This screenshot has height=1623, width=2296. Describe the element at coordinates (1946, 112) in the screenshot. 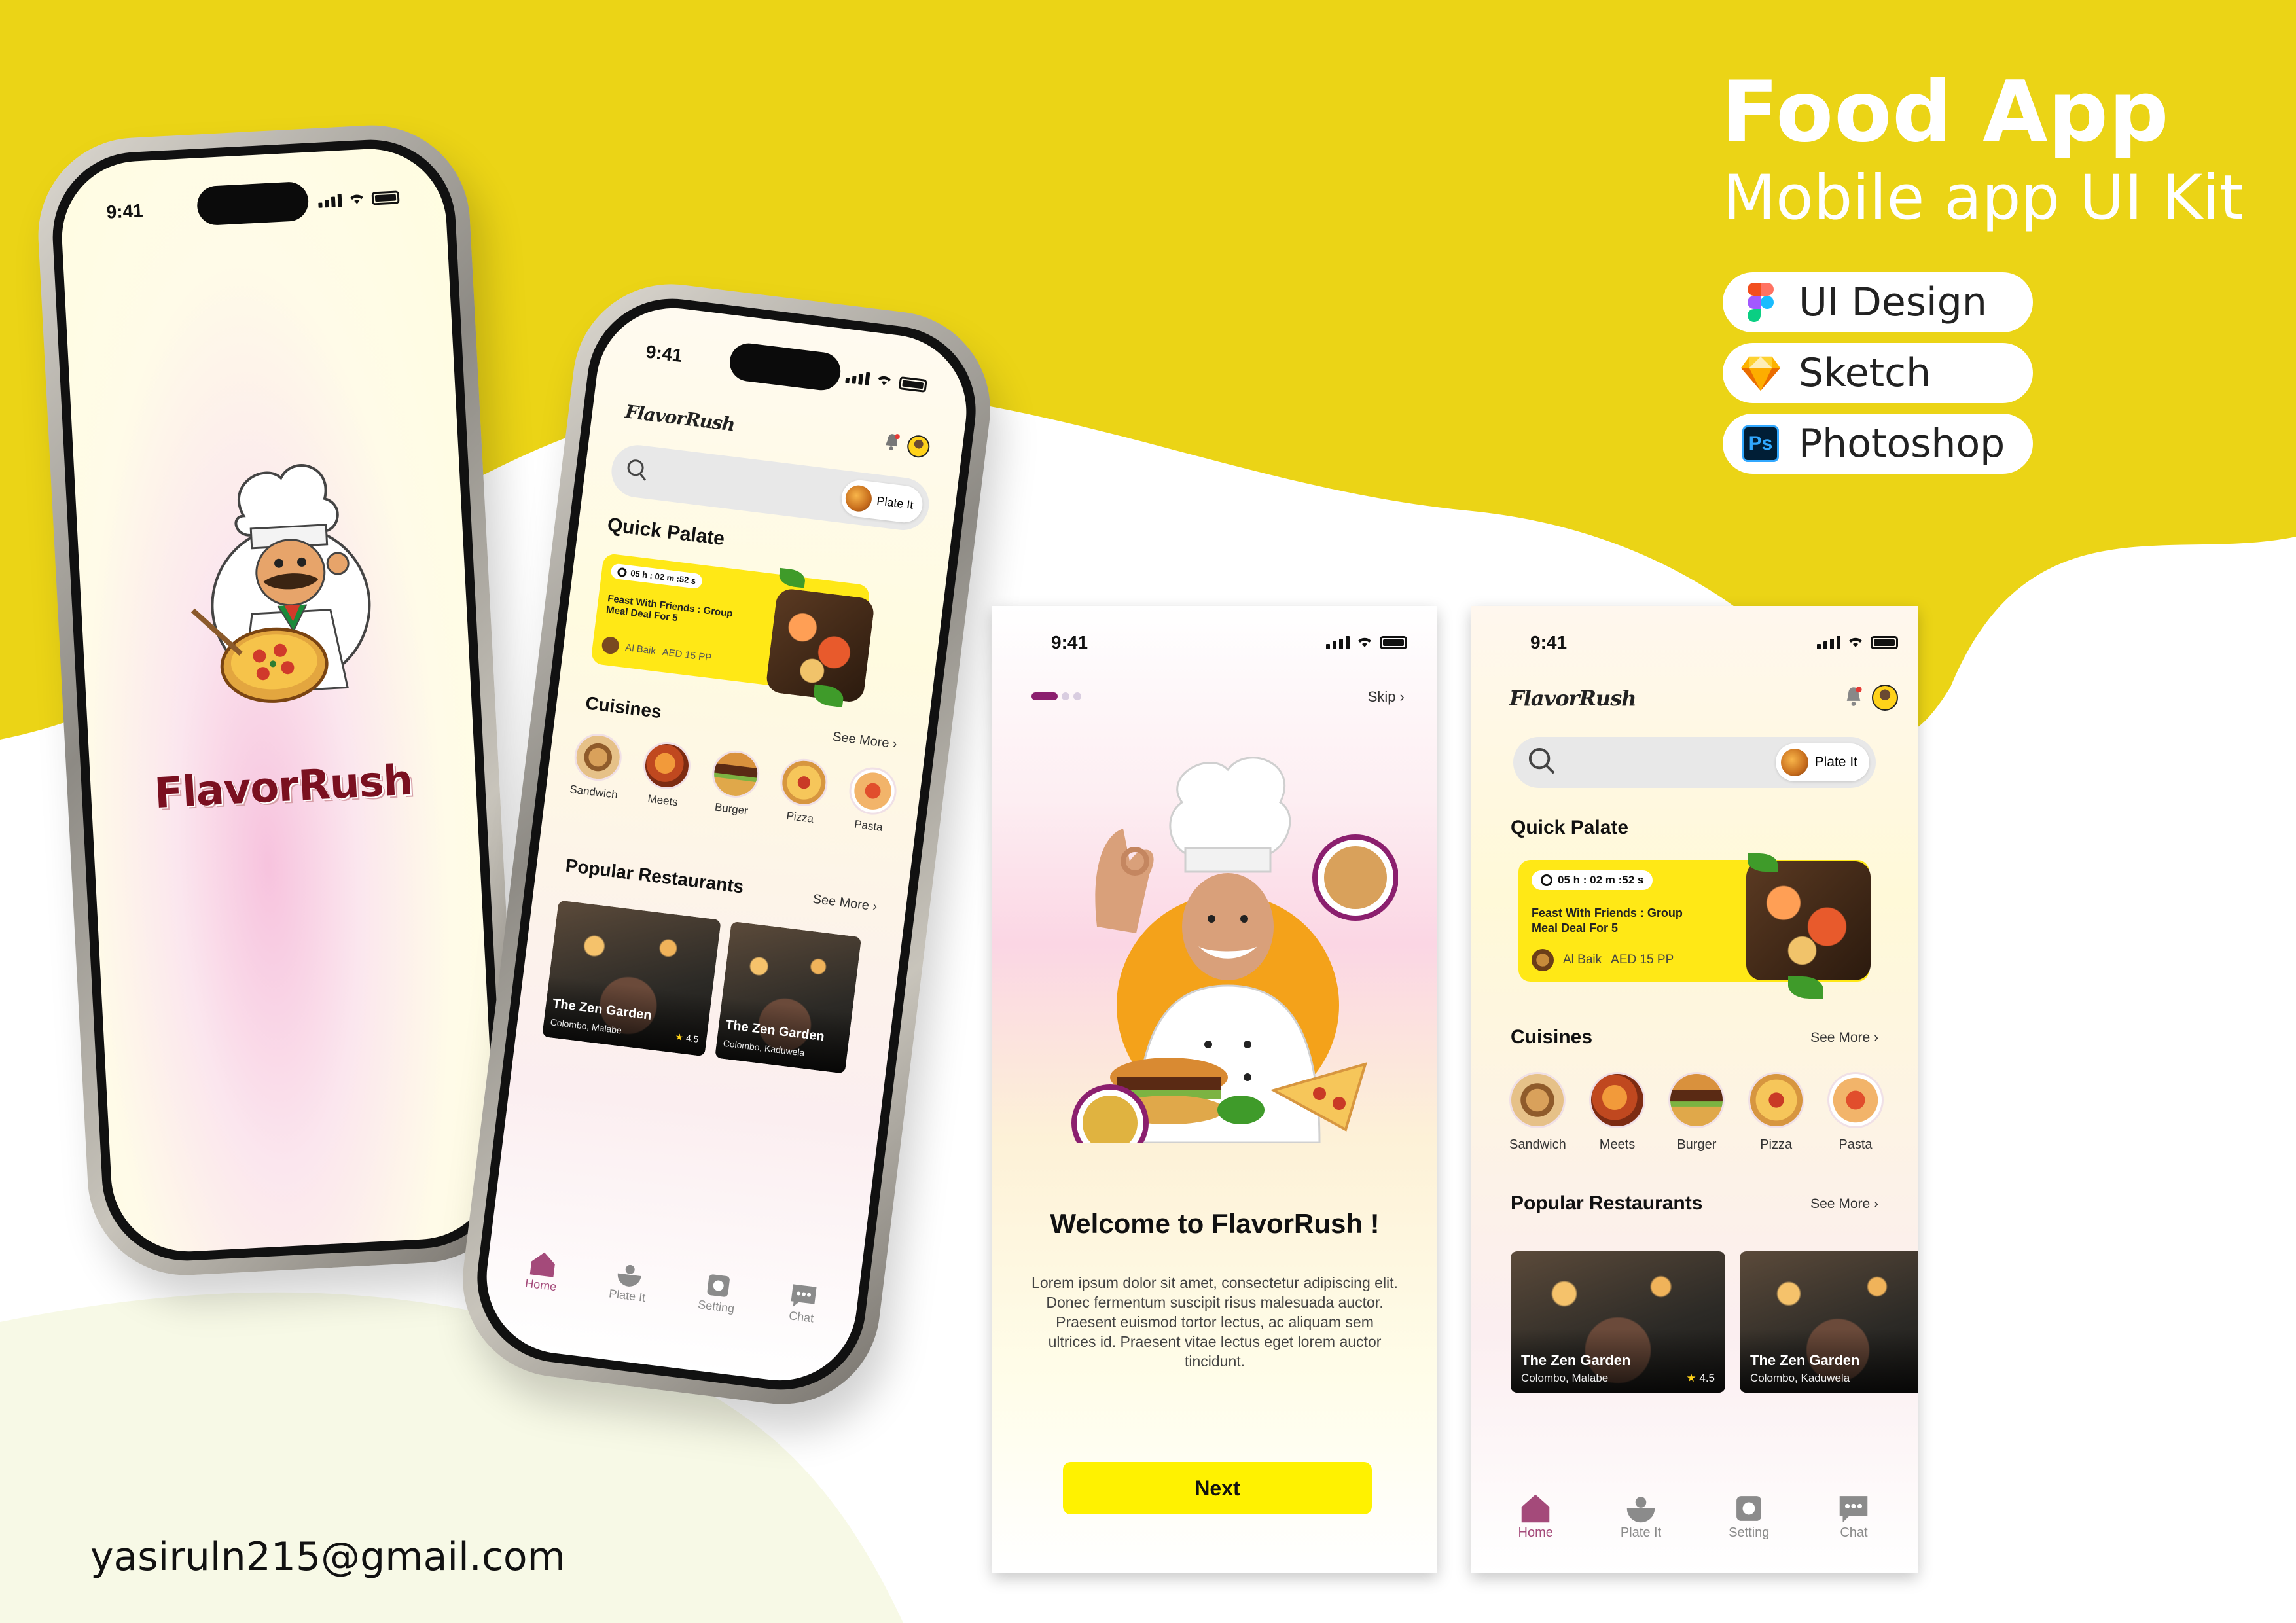

I see `page-title: Food App` at that location.